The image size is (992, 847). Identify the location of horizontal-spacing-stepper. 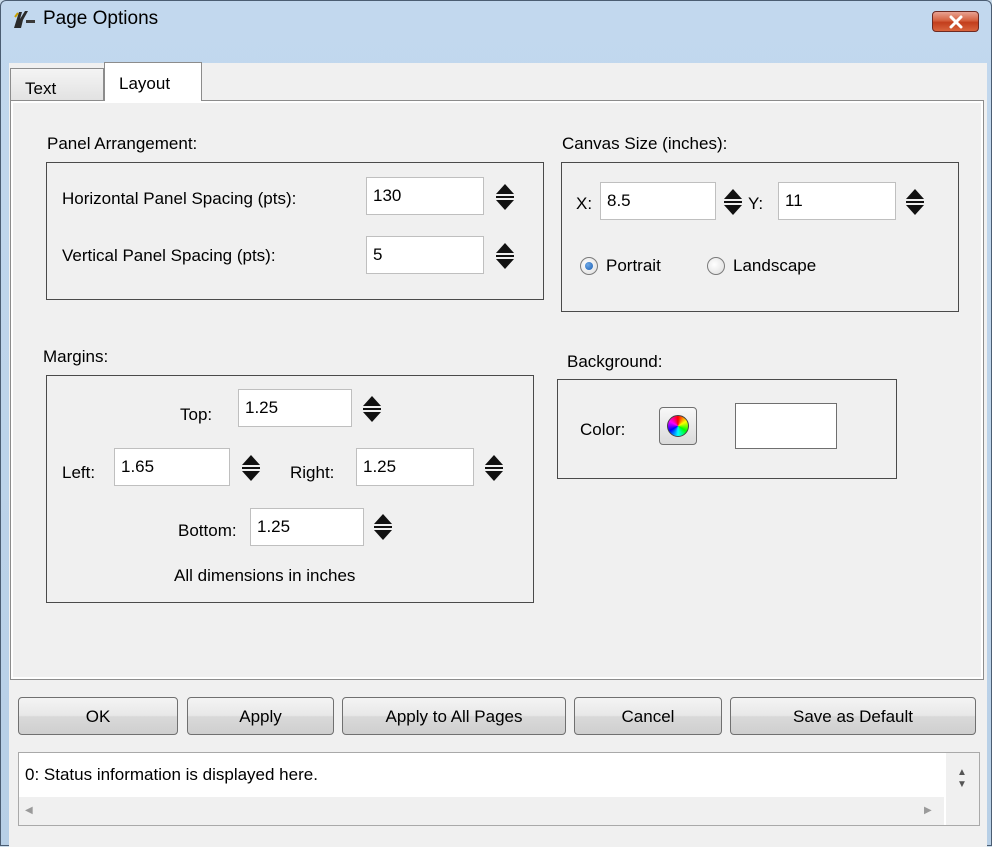
(505, 197).